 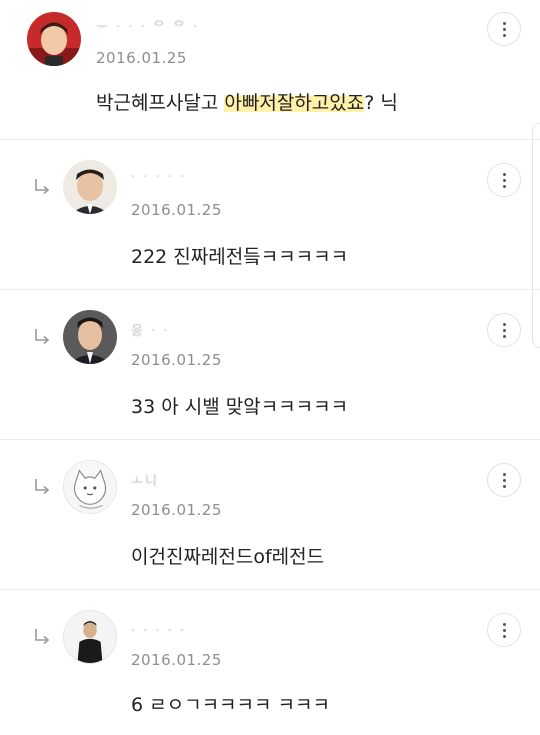 I want to click on comment-text-after: ? 닉, so click(x=381, y=103).